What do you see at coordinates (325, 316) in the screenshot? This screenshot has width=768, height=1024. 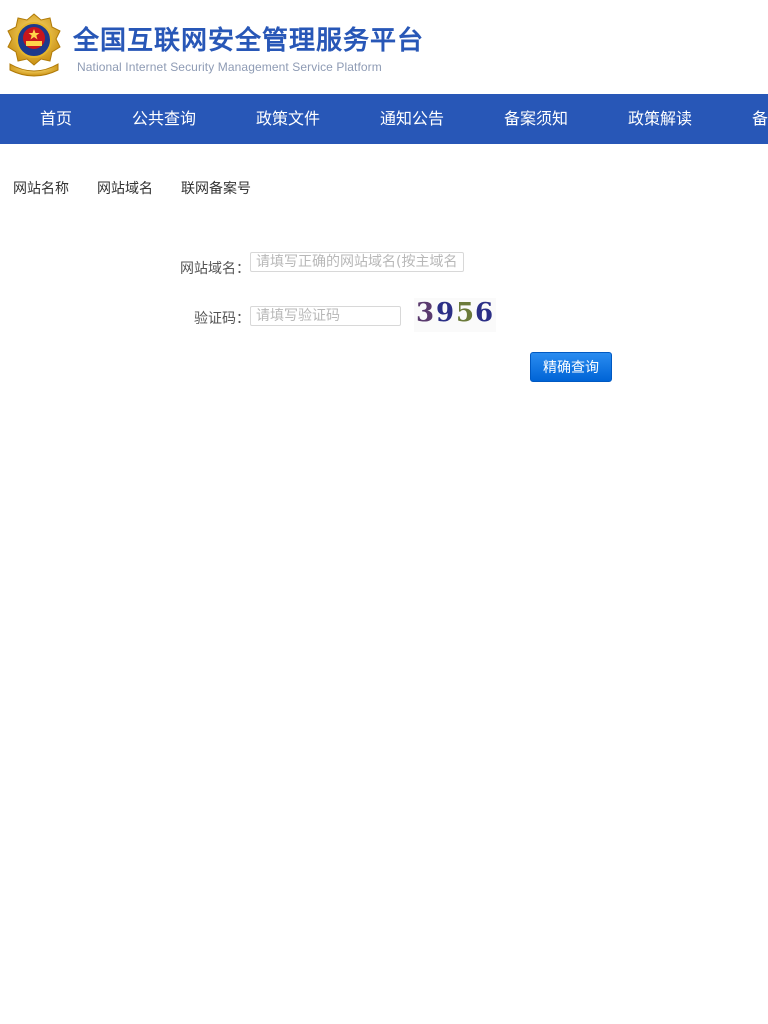 I see `captcha-input` at bounding box center [325, 316].